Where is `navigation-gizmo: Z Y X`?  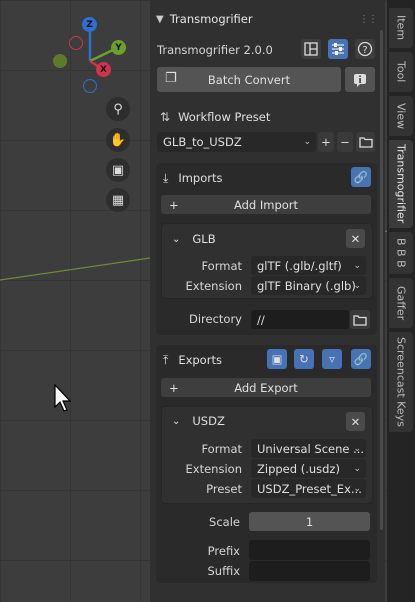
navigation-gizmo: Z Y X is located at coordinates (92, 56).